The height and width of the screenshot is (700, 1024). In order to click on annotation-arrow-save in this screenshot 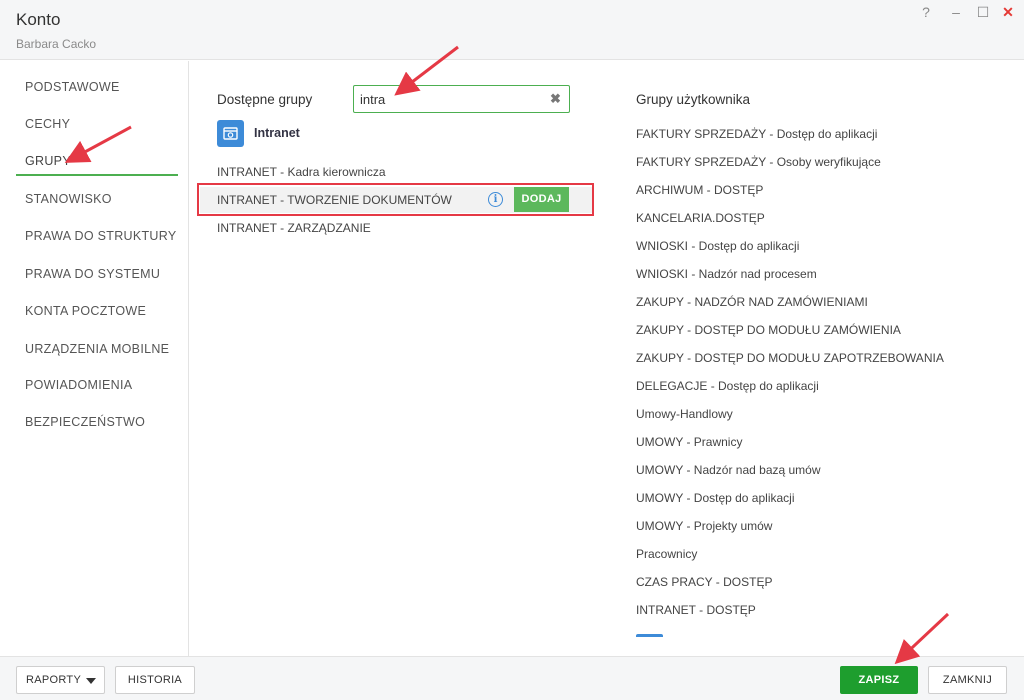, I will do `click(922, 638)`.